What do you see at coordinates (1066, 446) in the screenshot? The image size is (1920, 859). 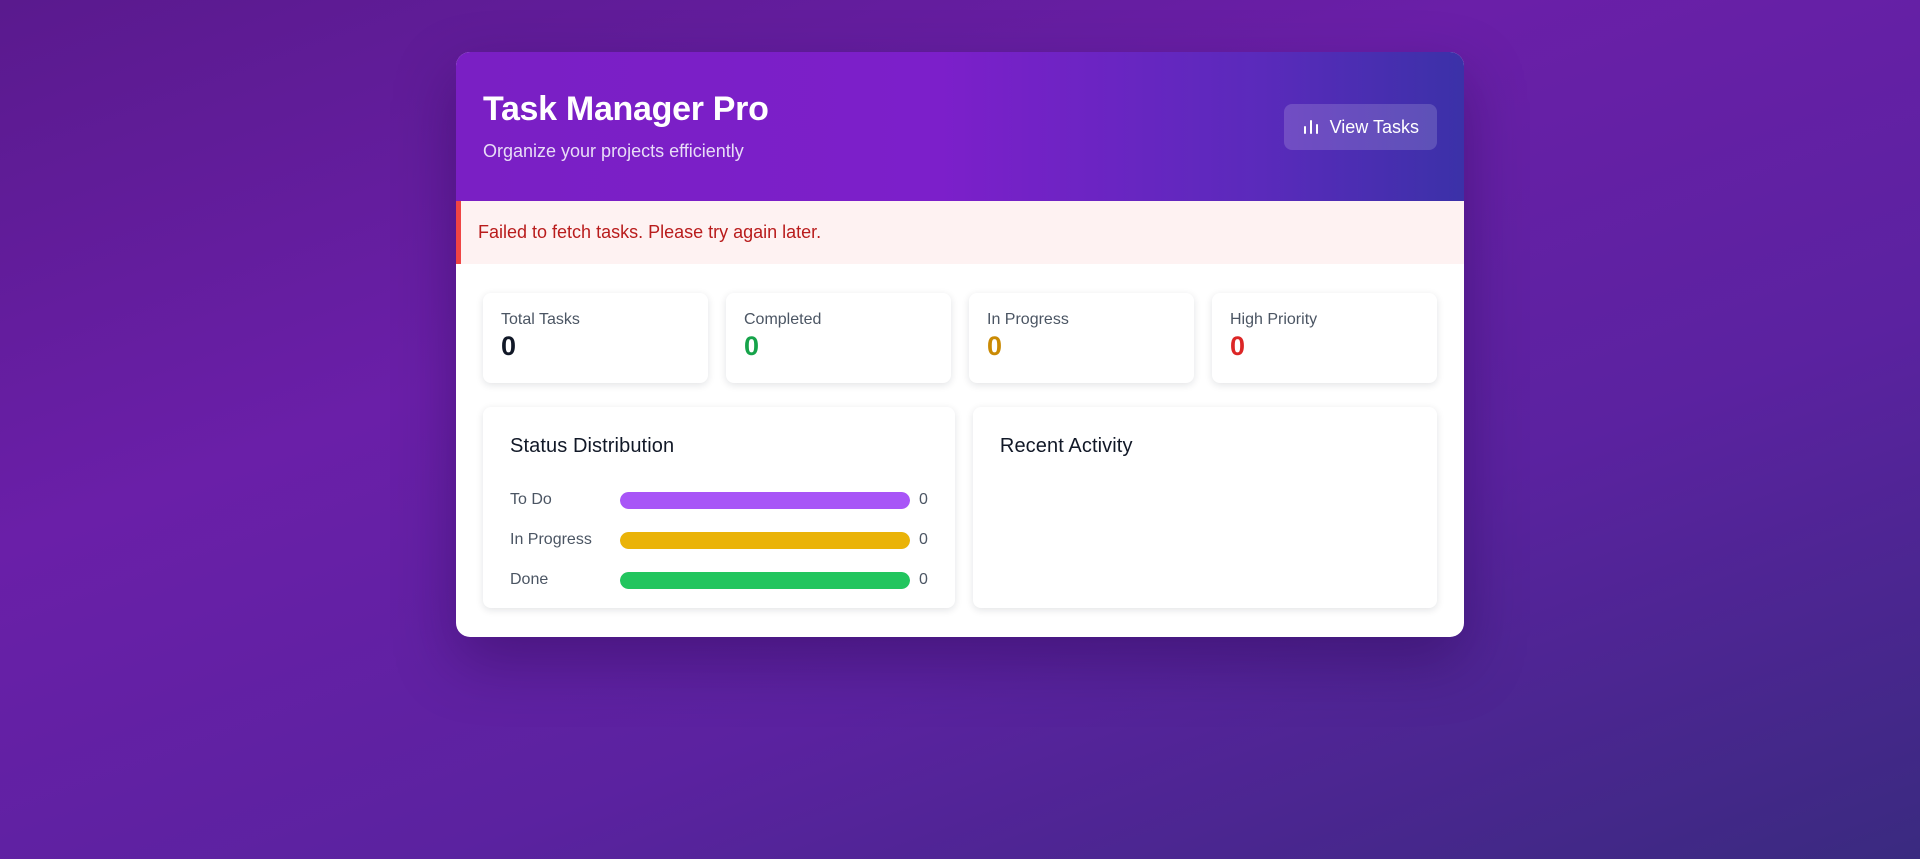 I see `panel-title: Recent Activity` at bounding box center [1066, 446].